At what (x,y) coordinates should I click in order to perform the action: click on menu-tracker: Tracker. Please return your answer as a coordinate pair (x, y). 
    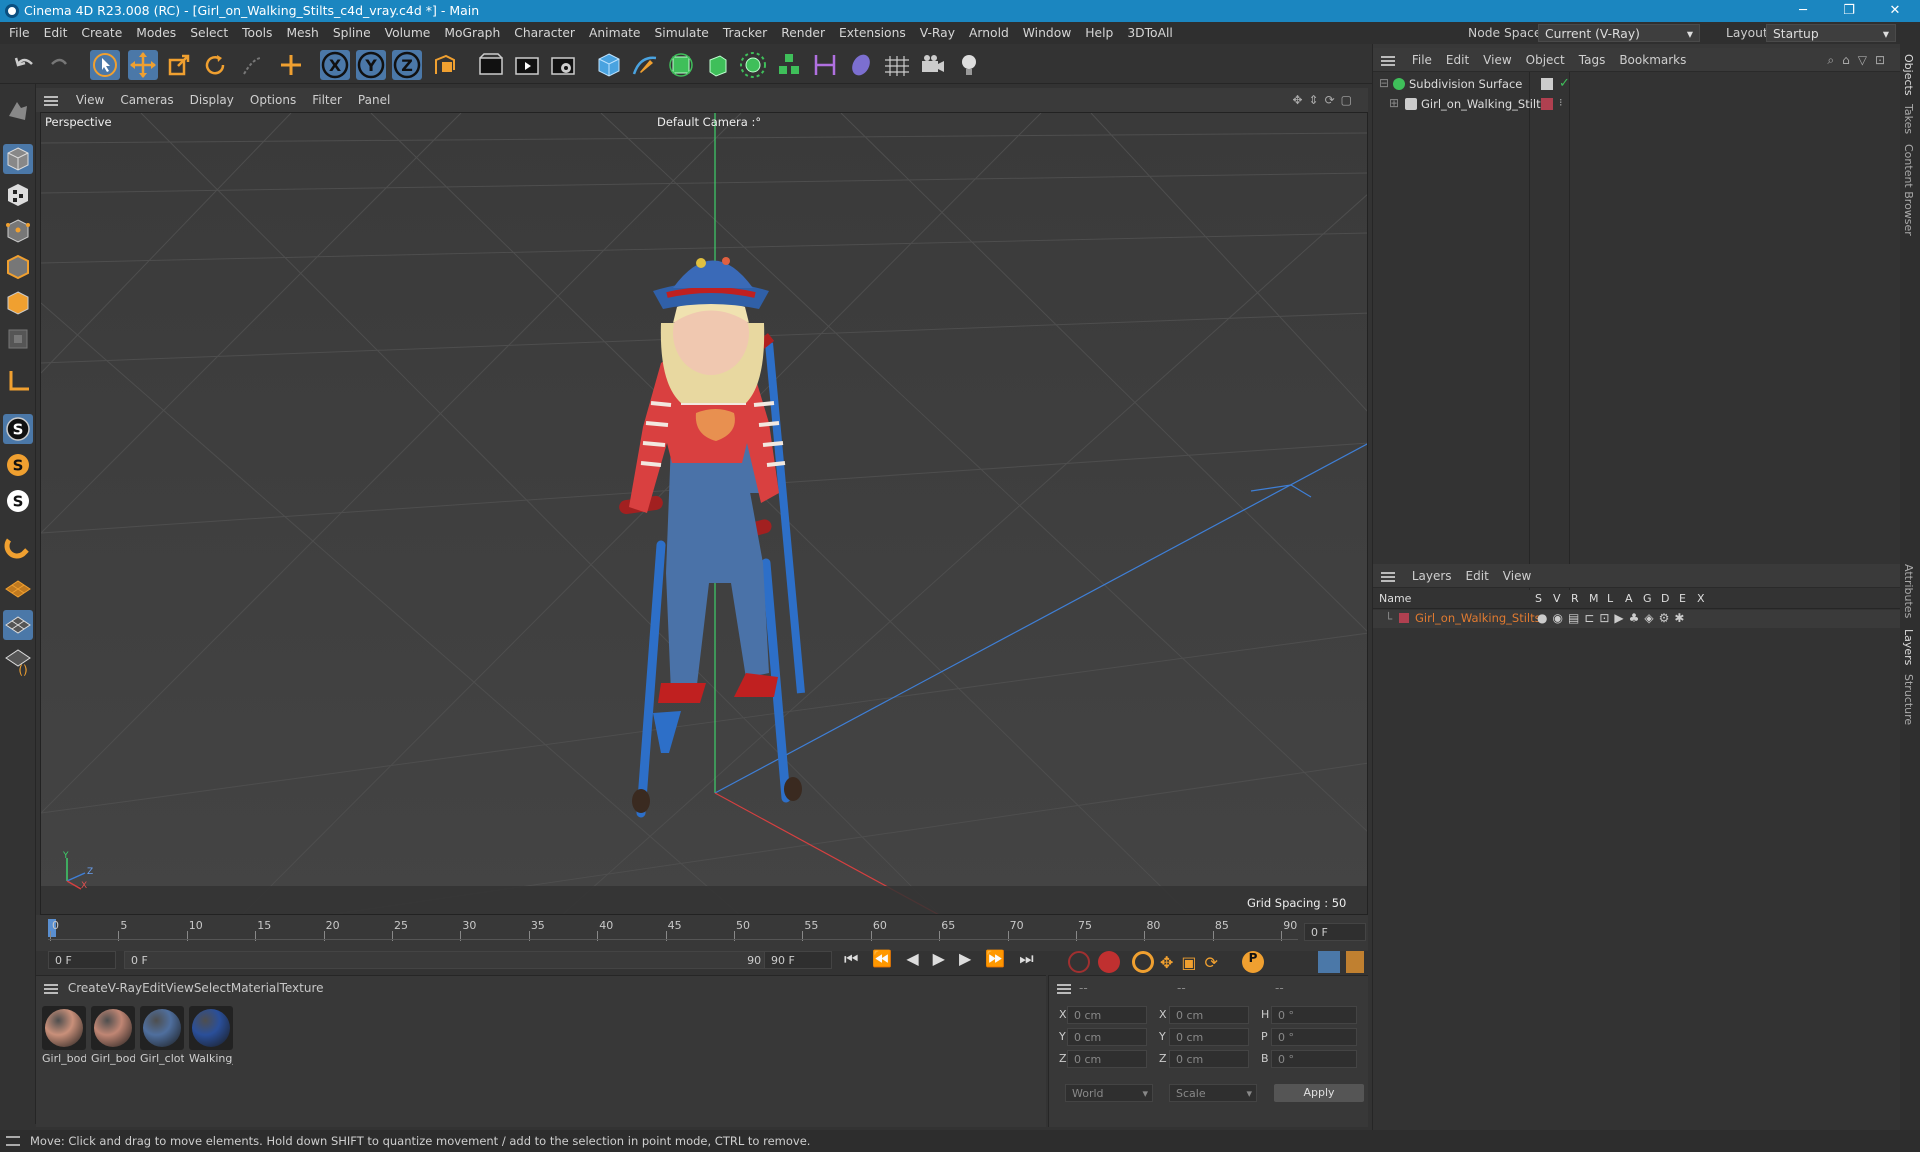
    Looking at the image, I should click on (745, 33).